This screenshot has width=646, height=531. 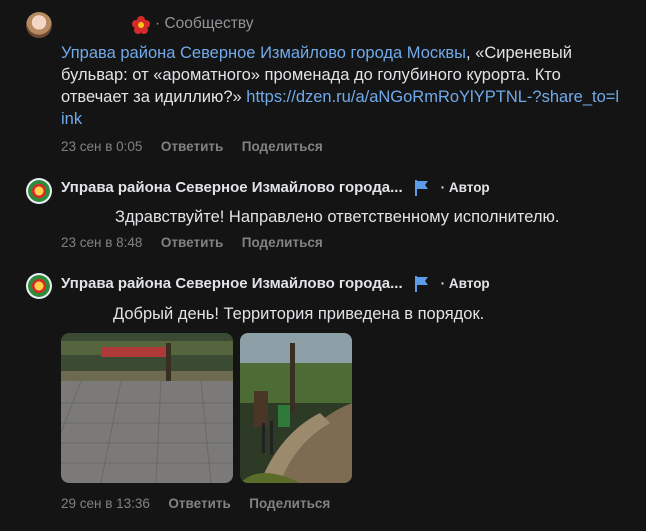 I want to click on reply-date: 29 сен в 13:36, so click(x=105, y=503).